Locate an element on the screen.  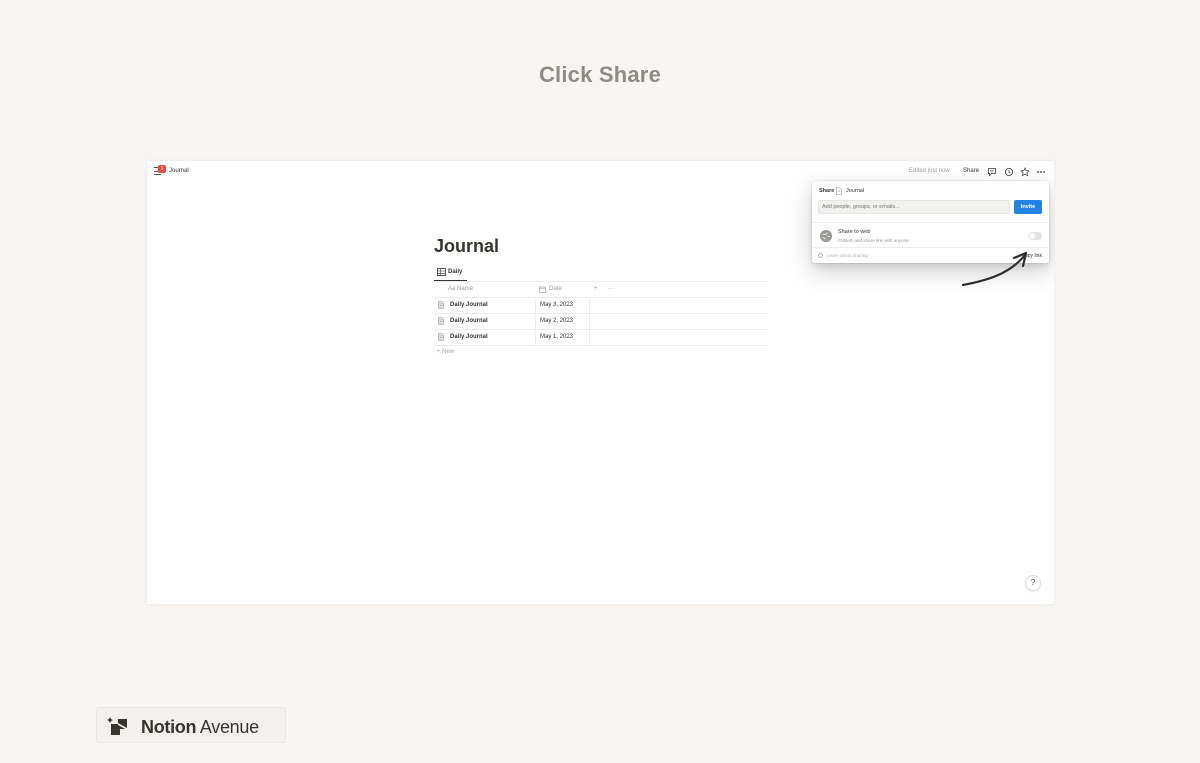
column-more-button: ··· is located at coordinates (611, 289).